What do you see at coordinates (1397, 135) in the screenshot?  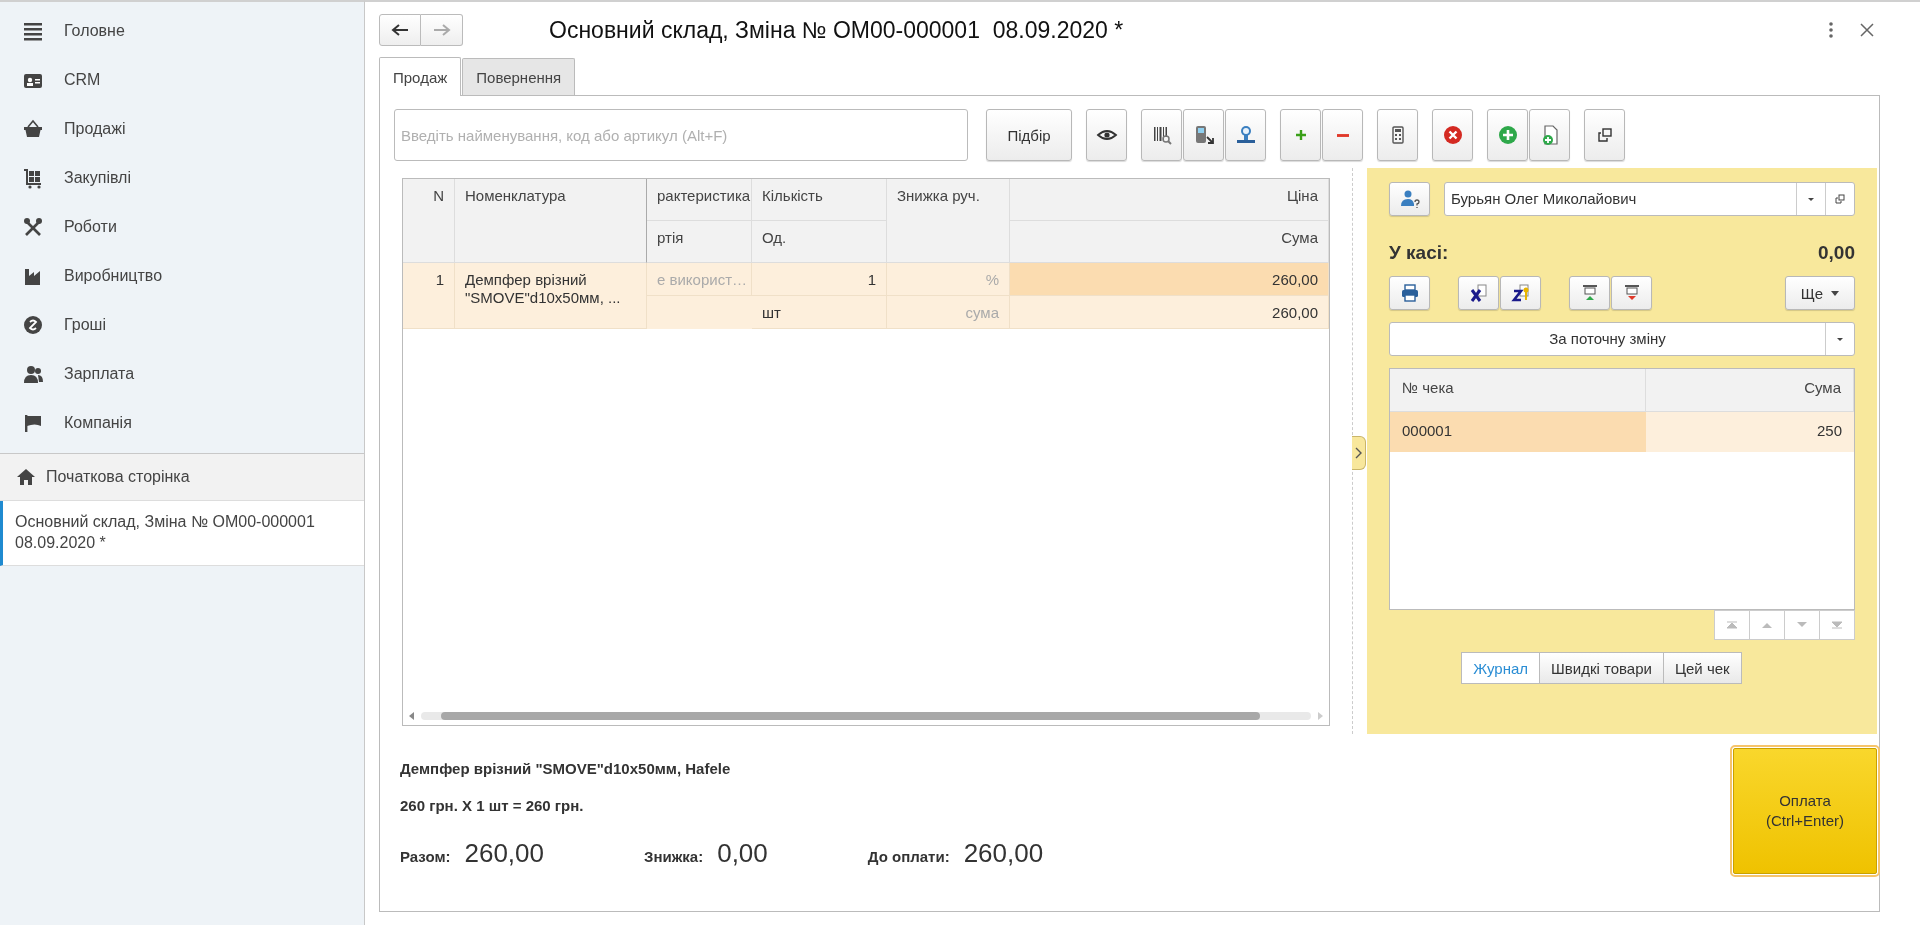 I see `calculator-button` at bounding box center [1397, 135].